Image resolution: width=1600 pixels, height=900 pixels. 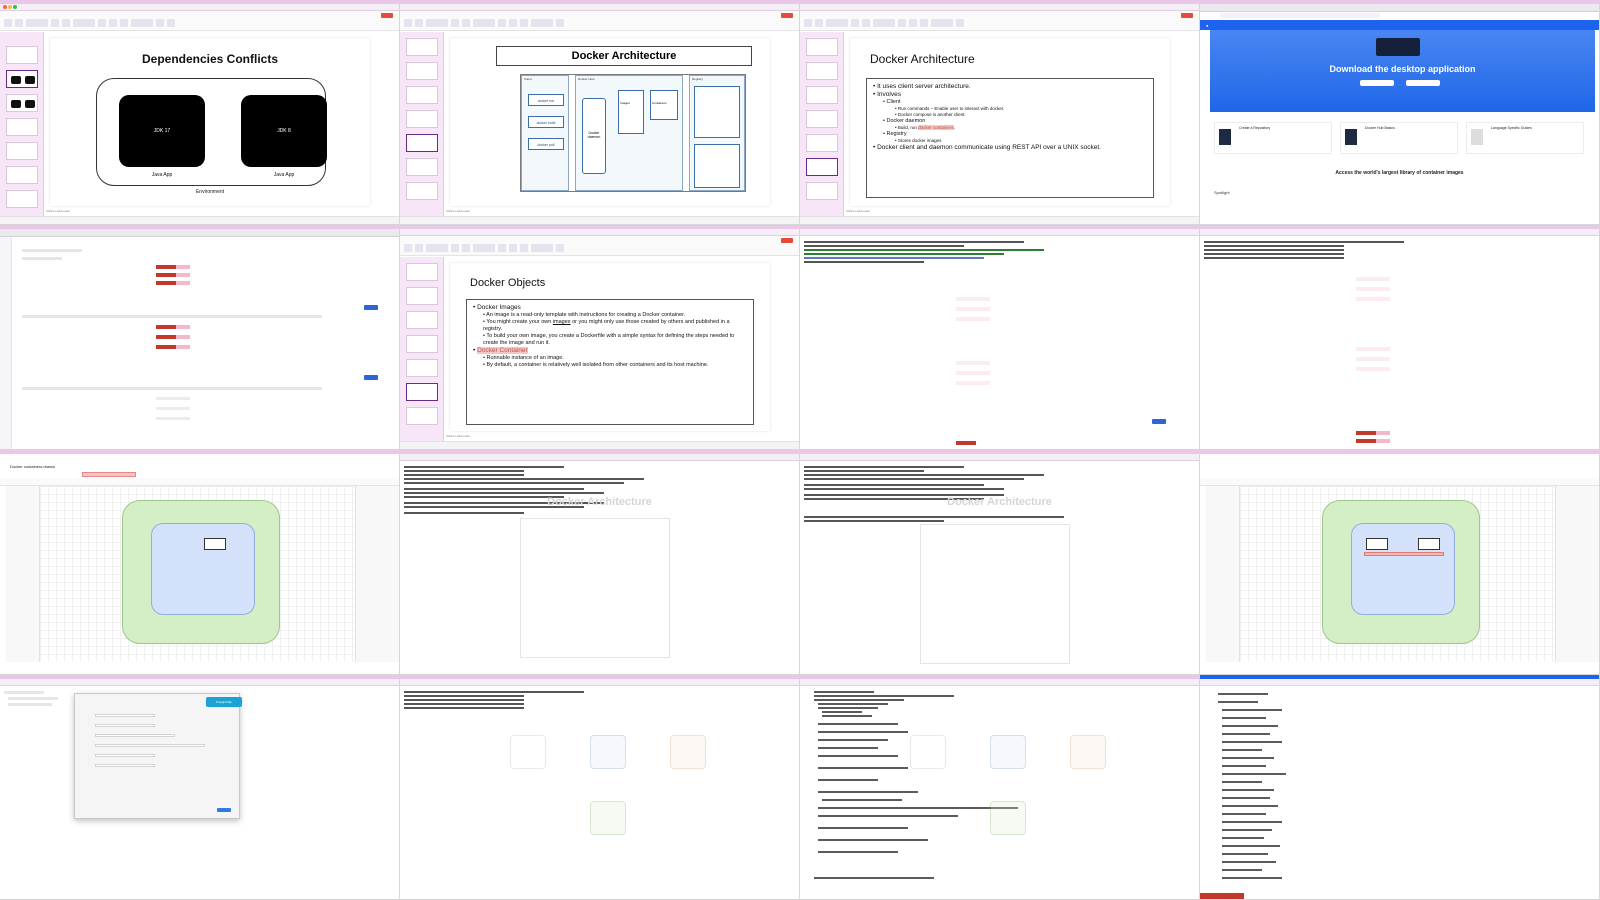 What do you see at coordinates (1207, 25) in the screenshot?
I see `docker-whale-icon: ●` at bounding box center [1207, 25].